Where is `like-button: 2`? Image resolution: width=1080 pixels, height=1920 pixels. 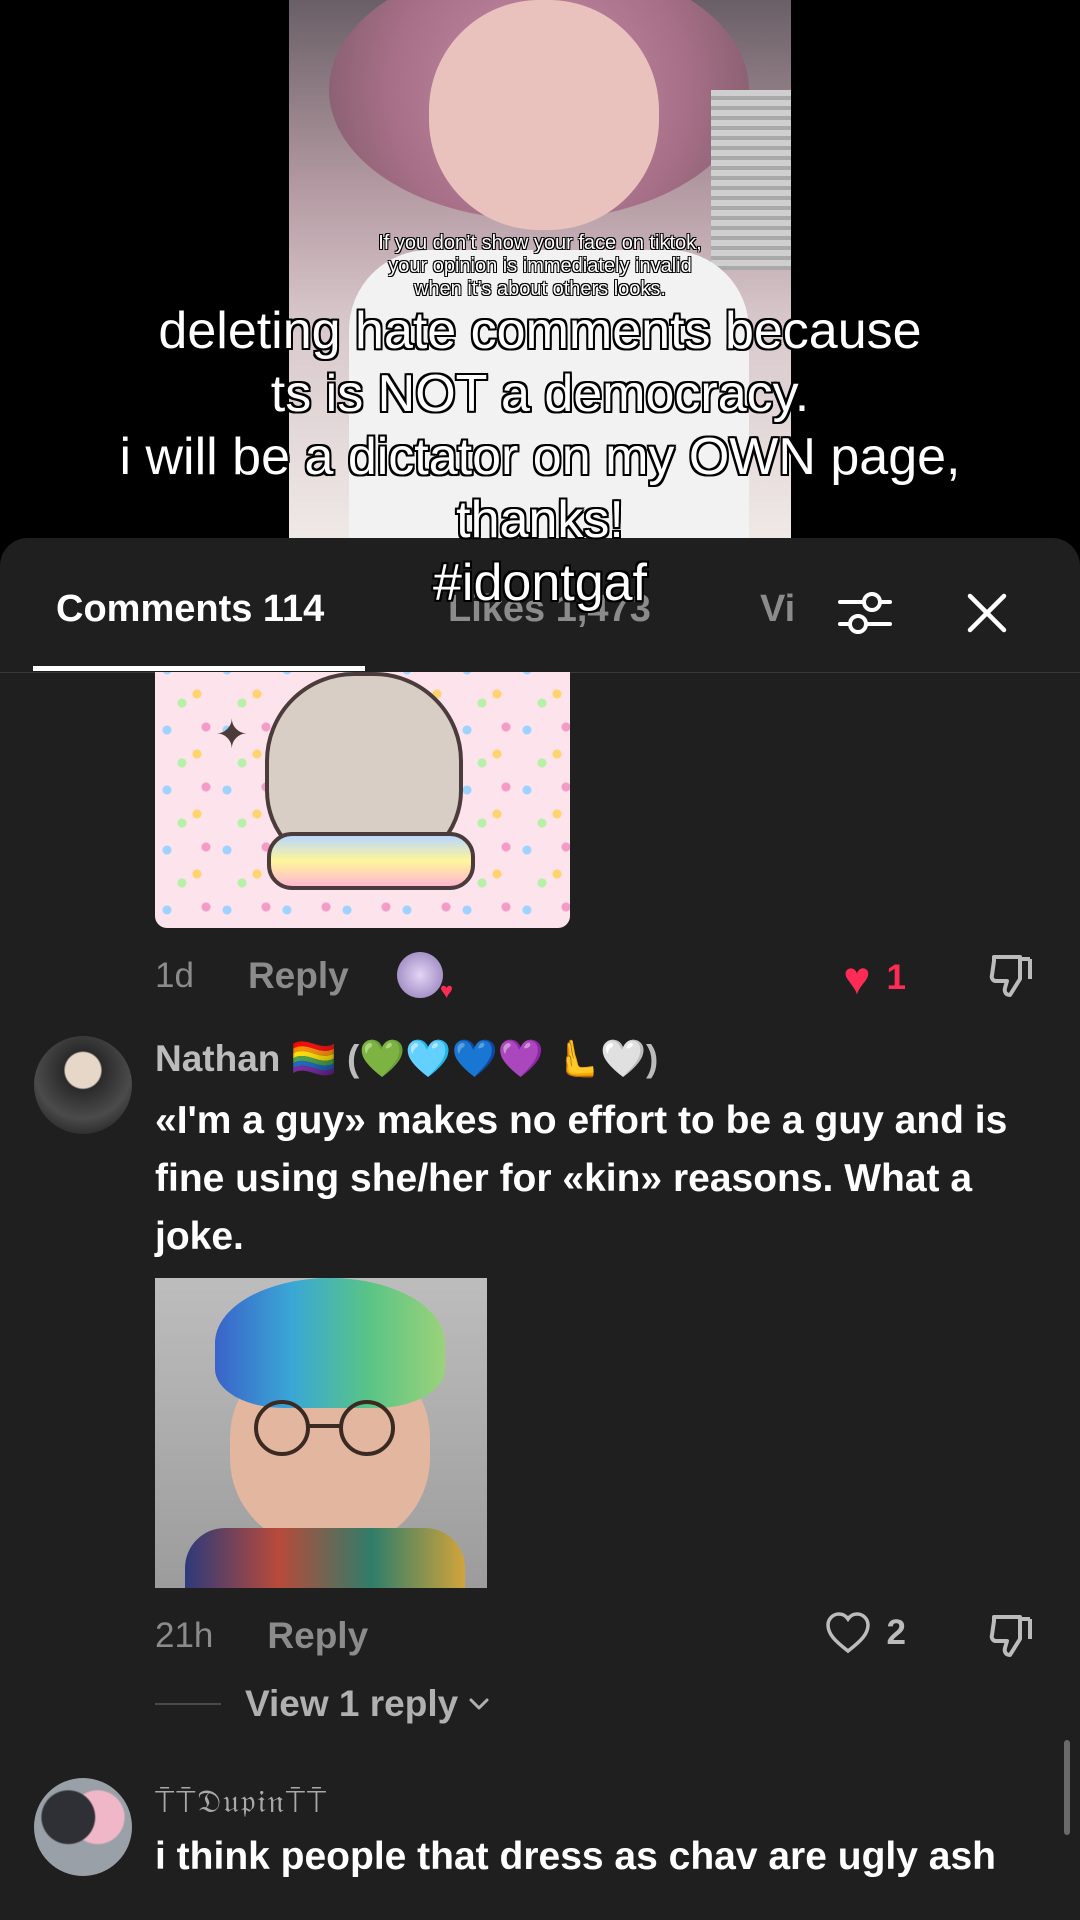
like-button: 2 is located at coordinates (865, 1633).